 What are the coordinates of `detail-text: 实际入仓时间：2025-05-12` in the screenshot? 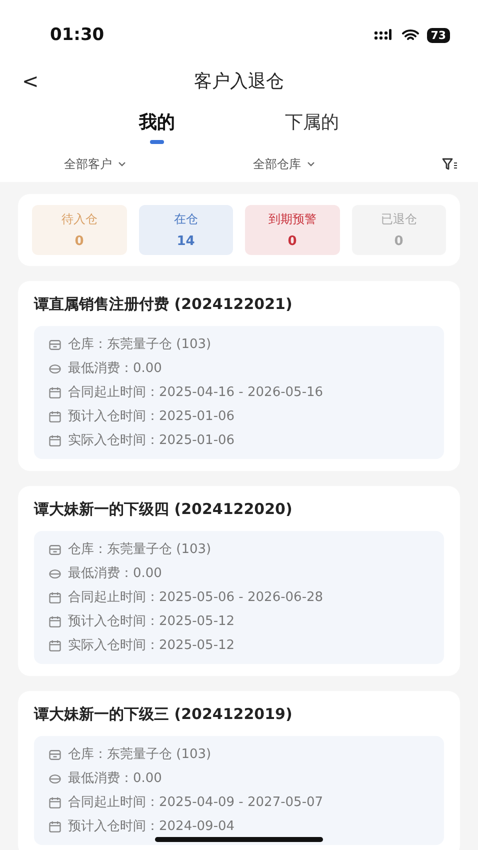 It's located at (151, 645).